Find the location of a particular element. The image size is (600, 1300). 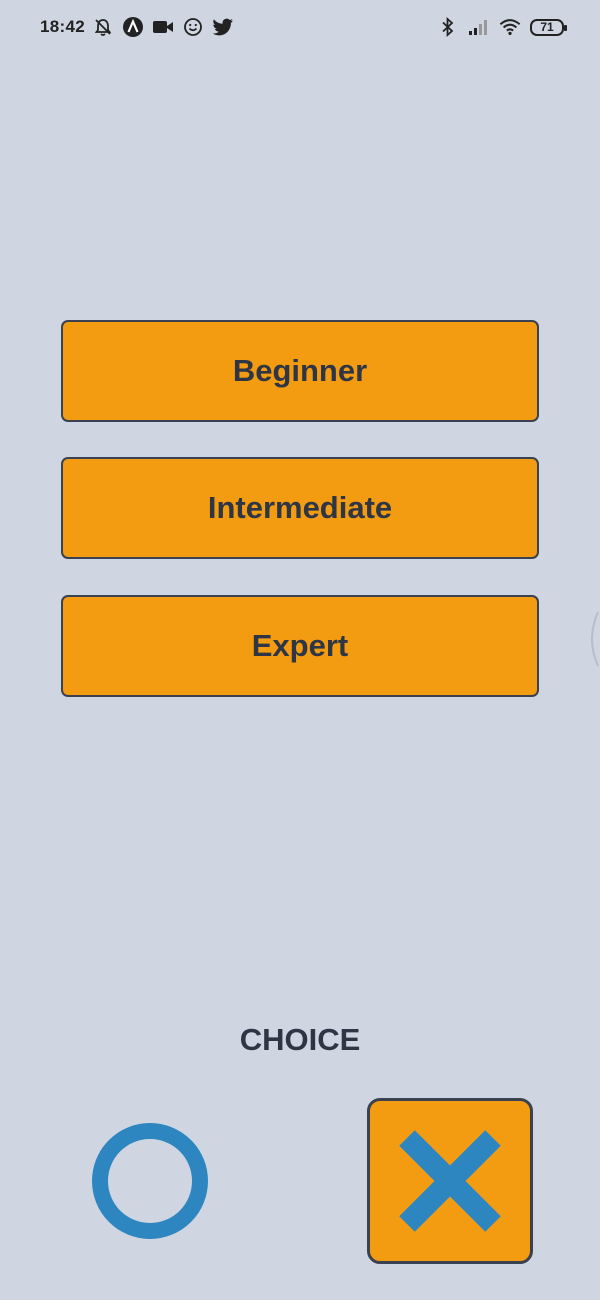

status-time: 18:42 is located at coordinates (62, 26).